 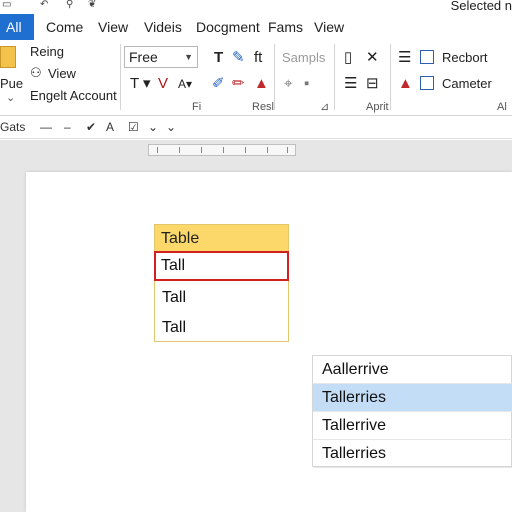 What do you see at coordinates (285, 27) in the screenshot?
I see `tab-fams: Fams` at bounding box center [285, 27].